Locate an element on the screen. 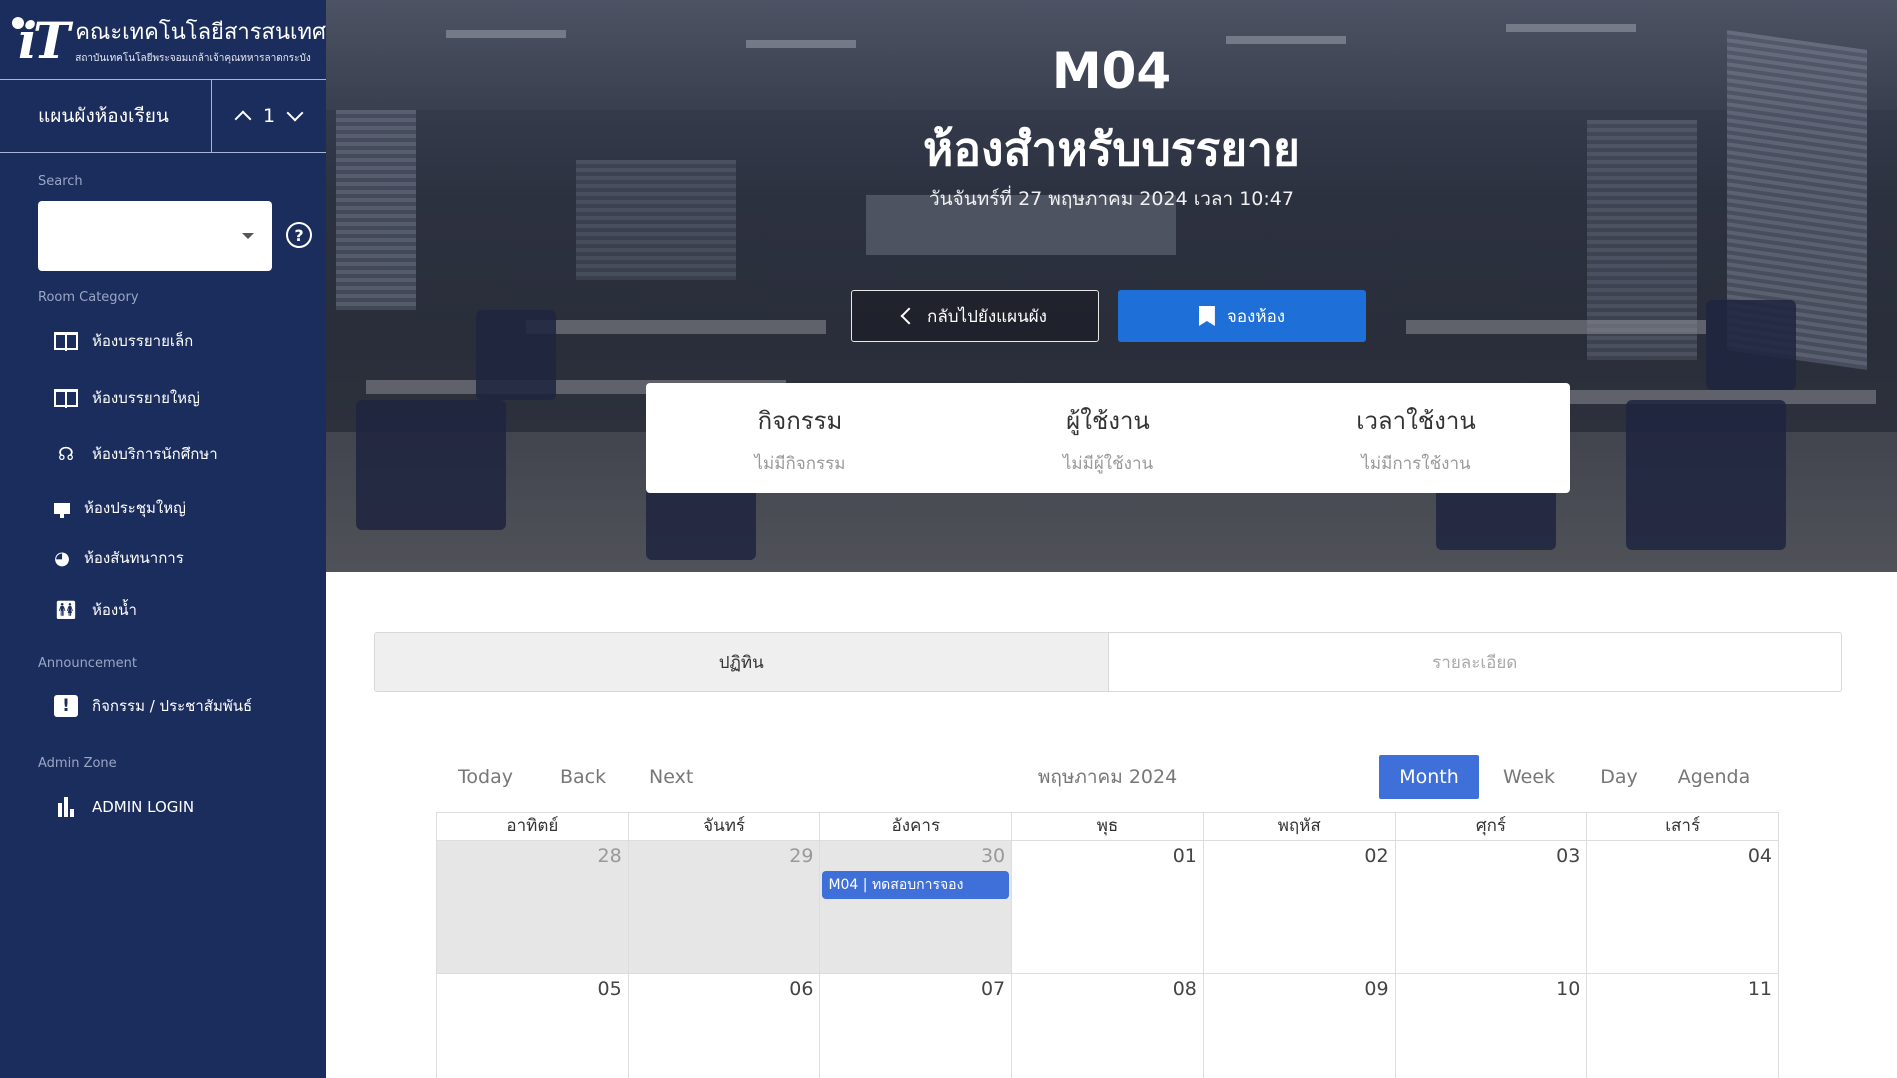 This screenshot has width=1897, height=1078. bookmark-plus-icon is located at coordinates (1206, 316).